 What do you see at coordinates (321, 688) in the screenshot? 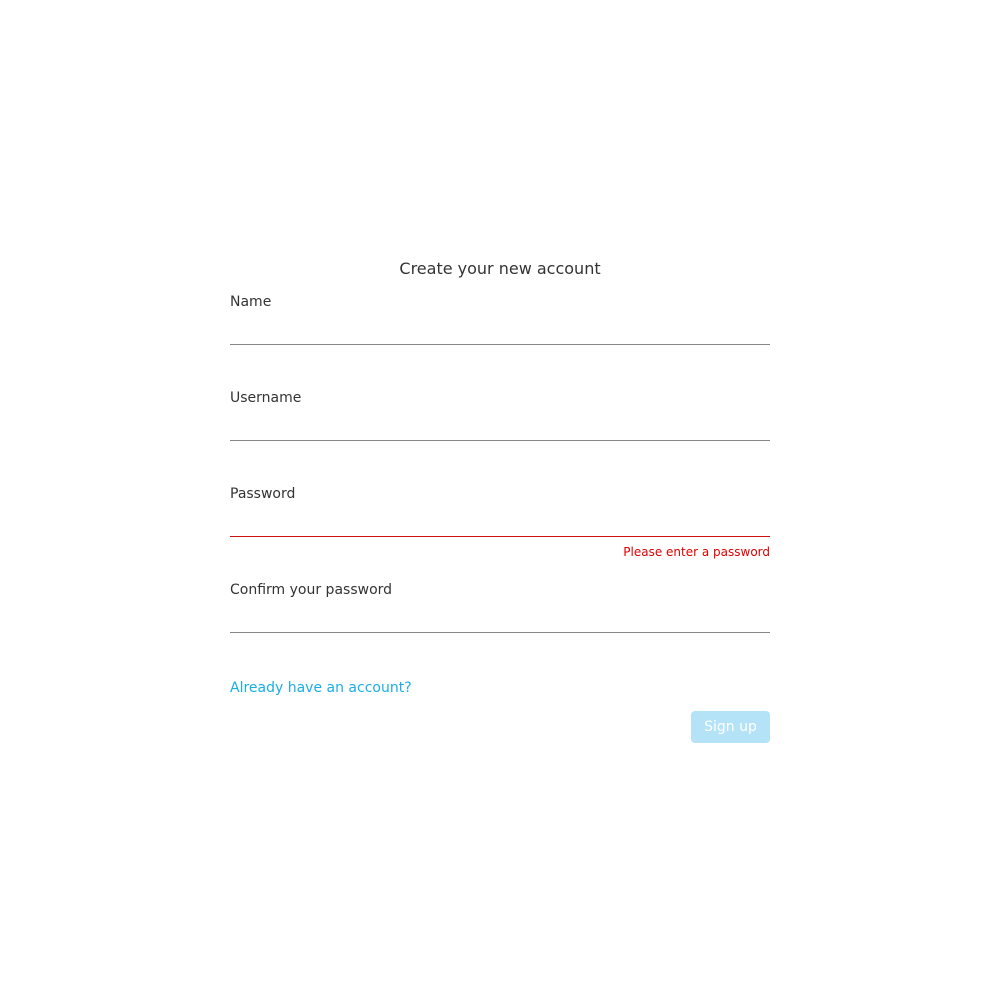
I see `login-link: Already have an account?` at bounding box center [321, 688].